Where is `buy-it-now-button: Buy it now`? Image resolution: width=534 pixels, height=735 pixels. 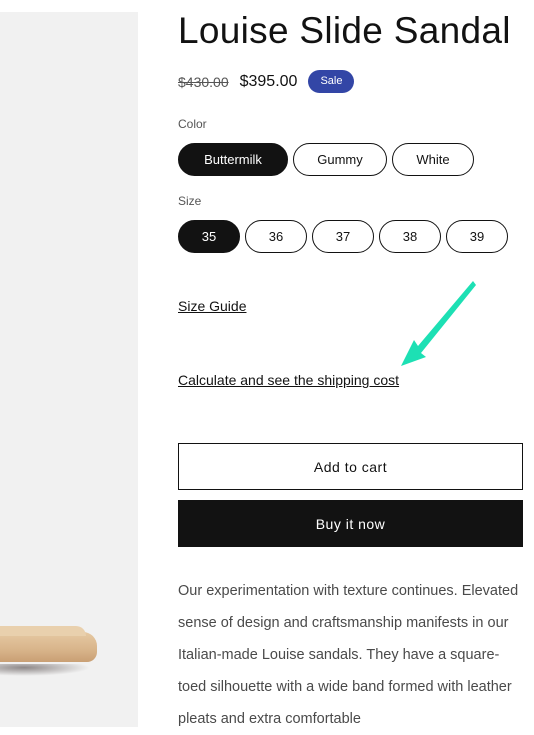
buy-it-now-button: Buy it now is located at coordinates (350, 523).